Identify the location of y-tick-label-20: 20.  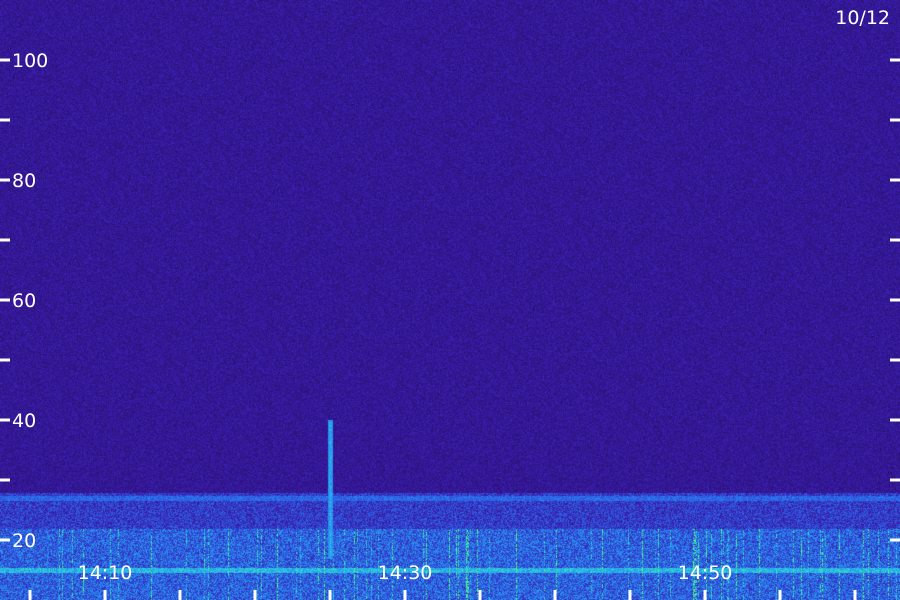
(24, 541).